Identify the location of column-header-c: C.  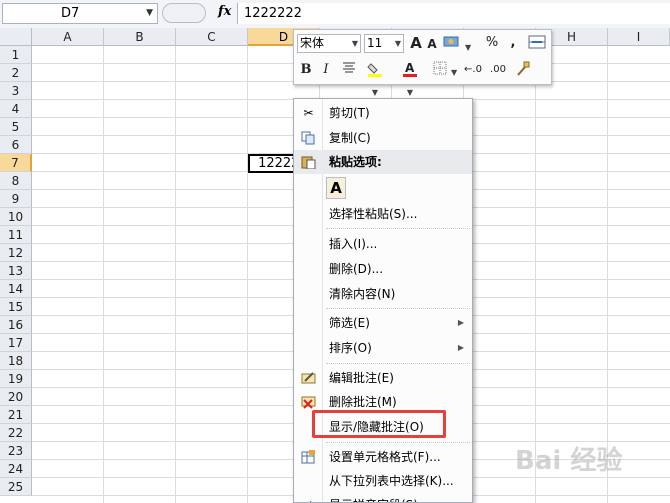
(212, 37).